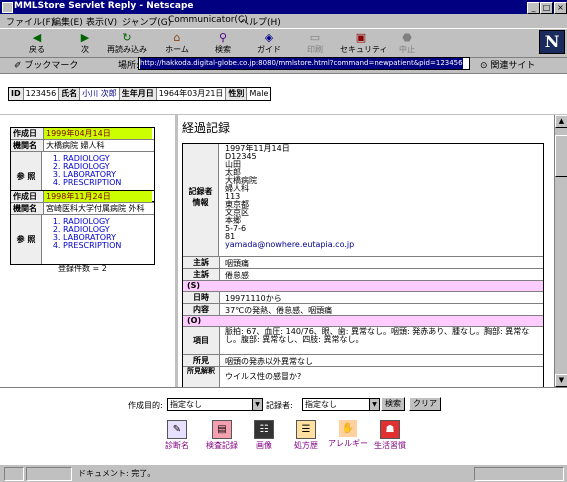 The height and width of the screenshot is (482, 567). What do you see at coordinates (363, 310) in the screenshot?
I see `subjective-row: 内容 37℃の発熱、倦怠感、咽頭痛` at bounding box center [363, 310].